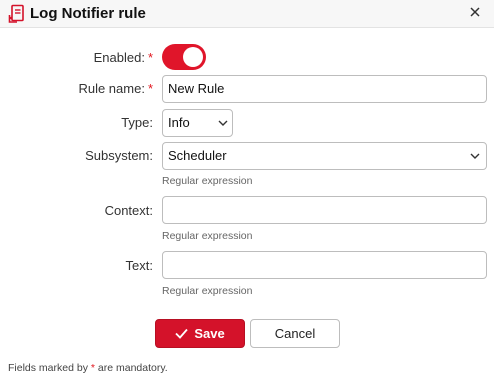 The height and width of the screenshot is (388, 494). I want to click on cancel-button: Cancel, so click(295, 333).